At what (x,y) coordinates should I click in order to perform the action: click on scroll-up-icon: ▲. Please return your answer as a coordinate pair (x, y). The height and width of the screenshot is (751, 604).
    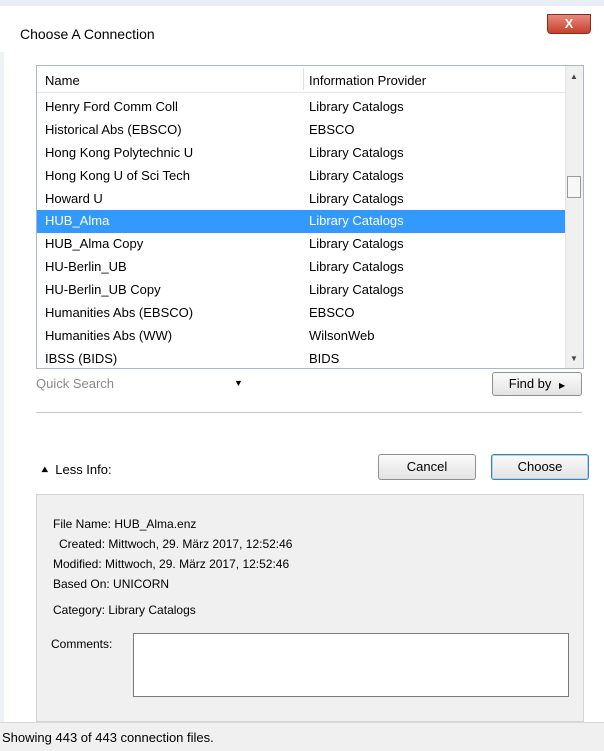
    Looking at the image, I should click on (574, 76).